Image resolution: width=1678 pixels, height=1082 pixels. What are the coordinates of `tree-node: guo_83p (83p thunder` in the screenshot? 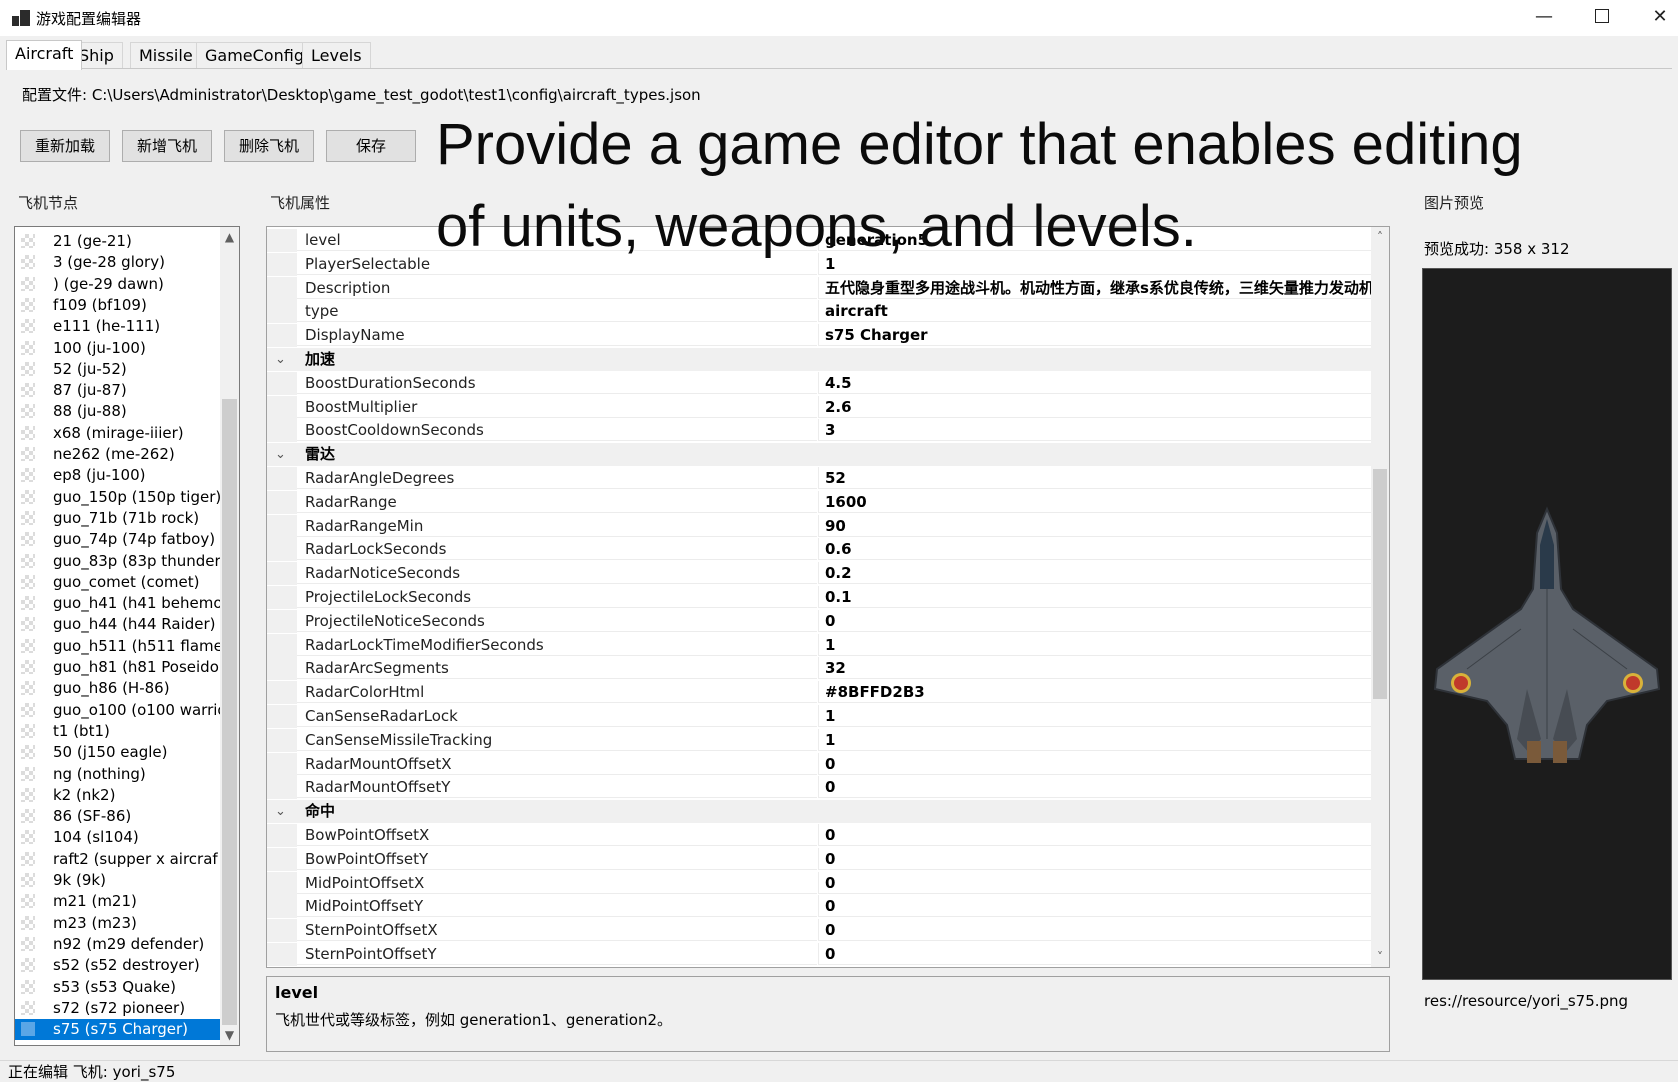 It's located at (117, 561).